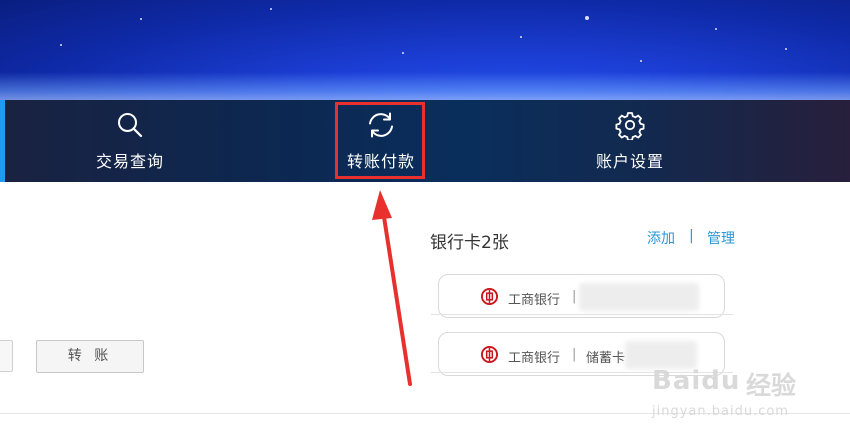 This screenshot has width=850, height=446. Describe the element at coordinates (751, 403) in the screenshot. I see `baidu-jingyan-watermark: Baidu 经验 jingyan.baidu.com` at that location.